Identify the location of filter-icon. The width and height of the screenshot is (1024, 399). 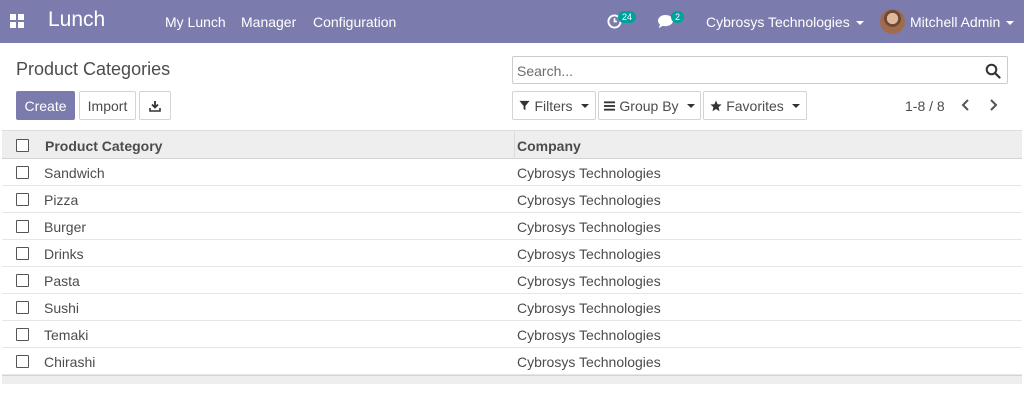
(524, 105).